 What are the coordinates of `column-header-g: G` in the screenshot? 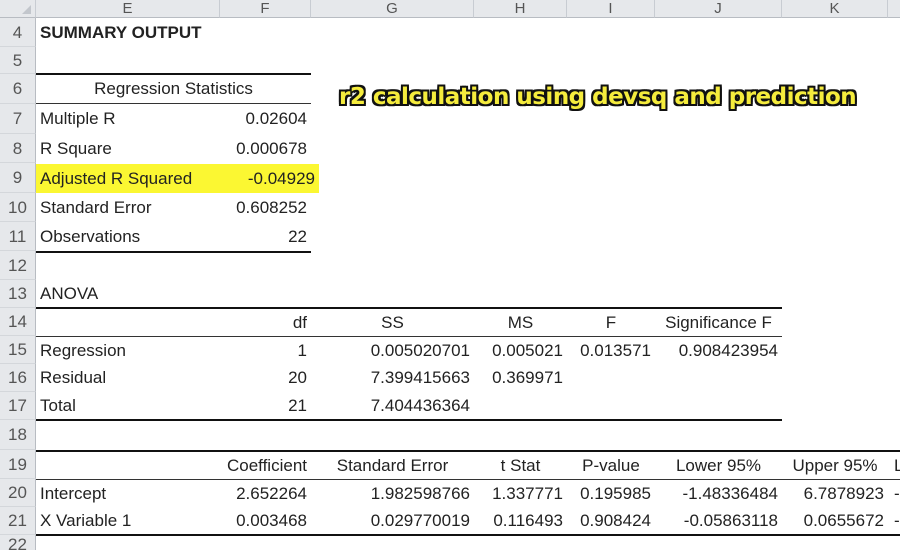 It's located at (392, 9).